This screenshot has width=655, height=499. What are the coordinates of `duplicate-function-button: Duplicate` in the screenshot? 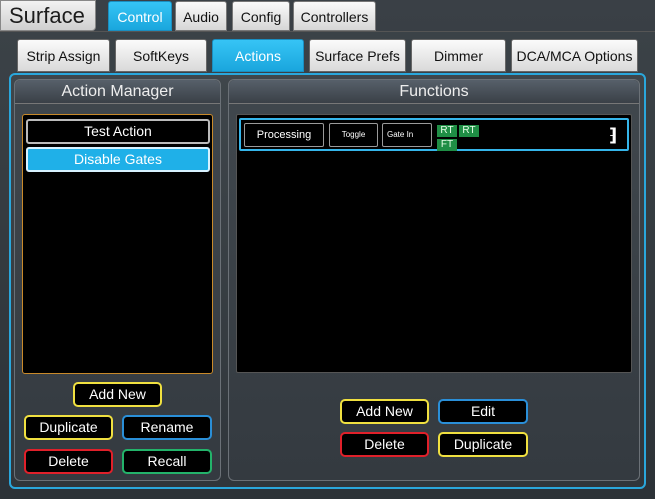 It's located at (483, 444).